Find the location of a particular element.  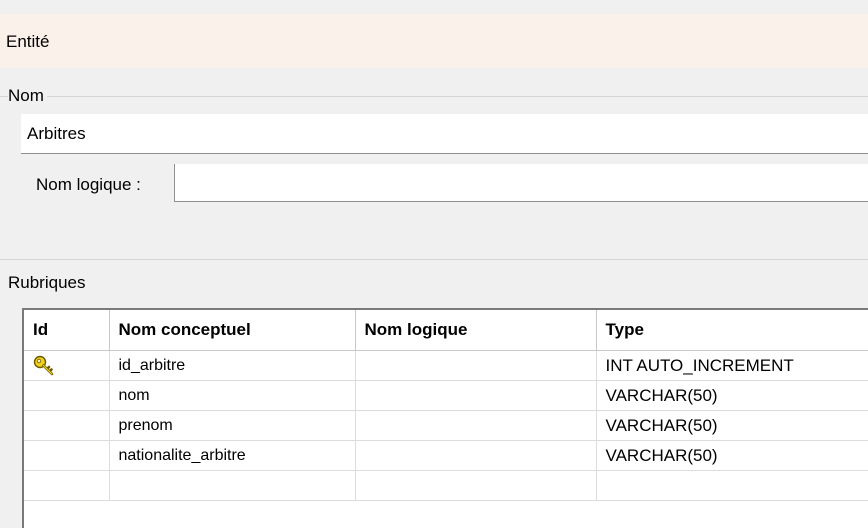

conceptual-name-cell: nationalite_arbitre is located at coordinates (232, 455).